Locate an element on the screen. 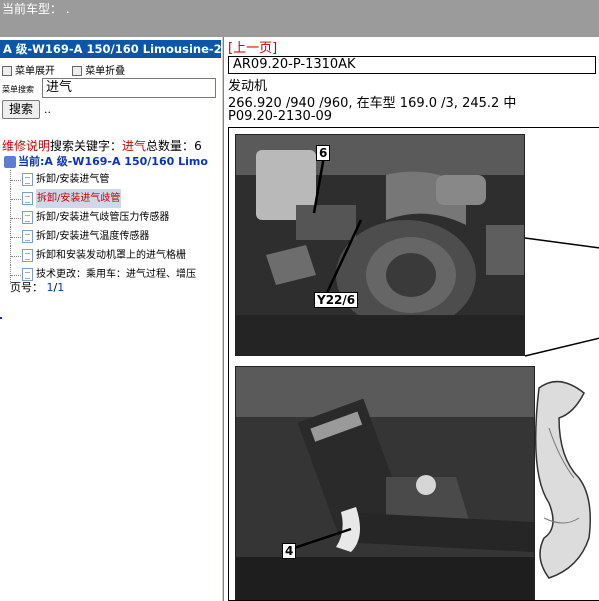 The height and width of the screenshot is (601, 599). leader-lines is located at coordinates (561, 297).